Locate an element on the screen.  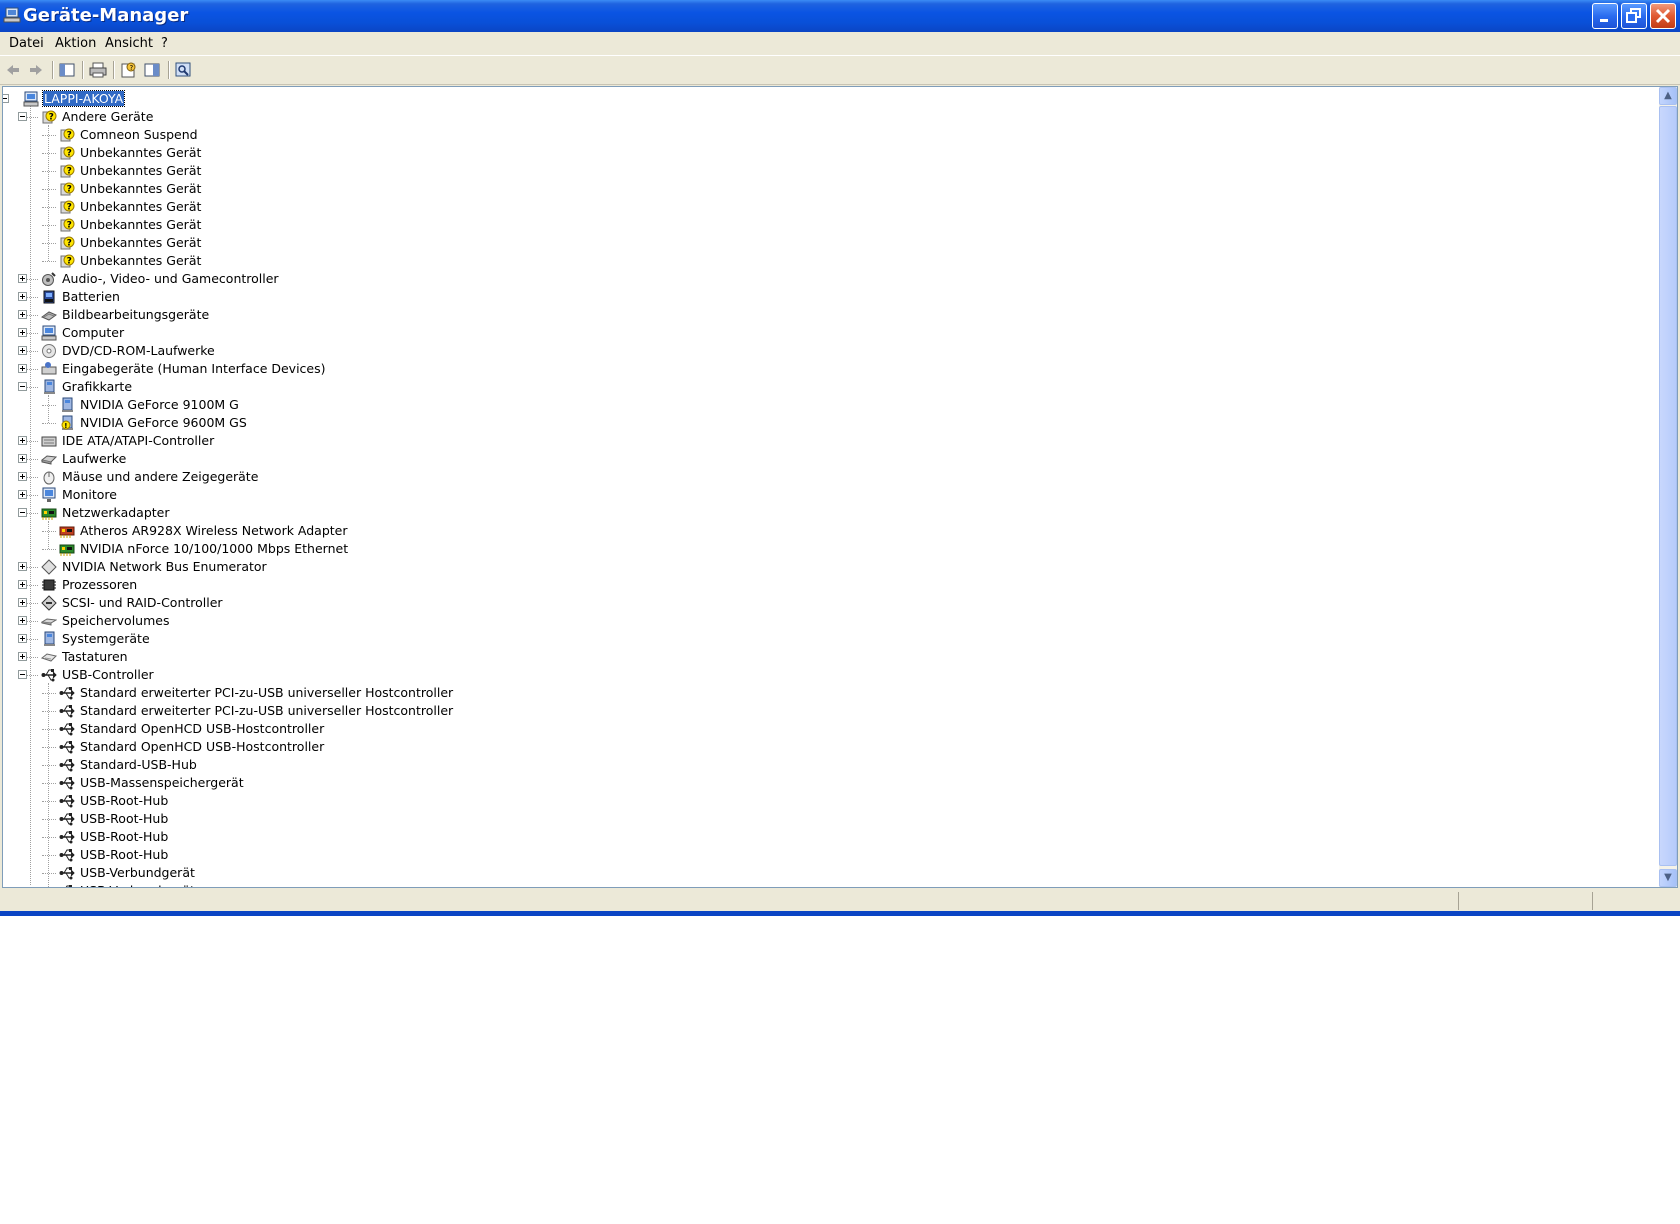
computer-icon is located at coordinates (49, 333).